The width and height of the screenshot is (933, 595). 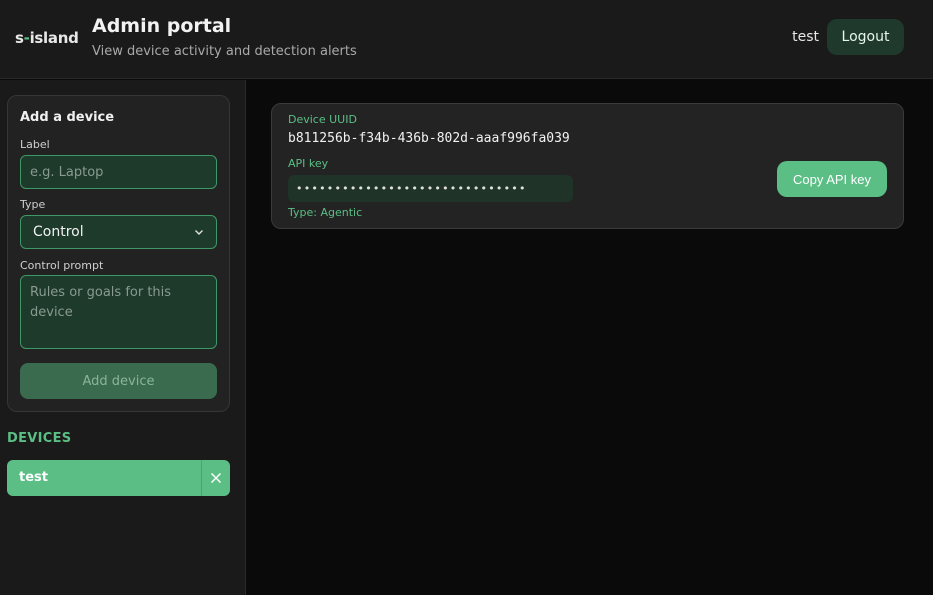 What do you see at coordinates (33, 477) in the screenshot?
I see `device-name: test` at bounding box center [33, 477].